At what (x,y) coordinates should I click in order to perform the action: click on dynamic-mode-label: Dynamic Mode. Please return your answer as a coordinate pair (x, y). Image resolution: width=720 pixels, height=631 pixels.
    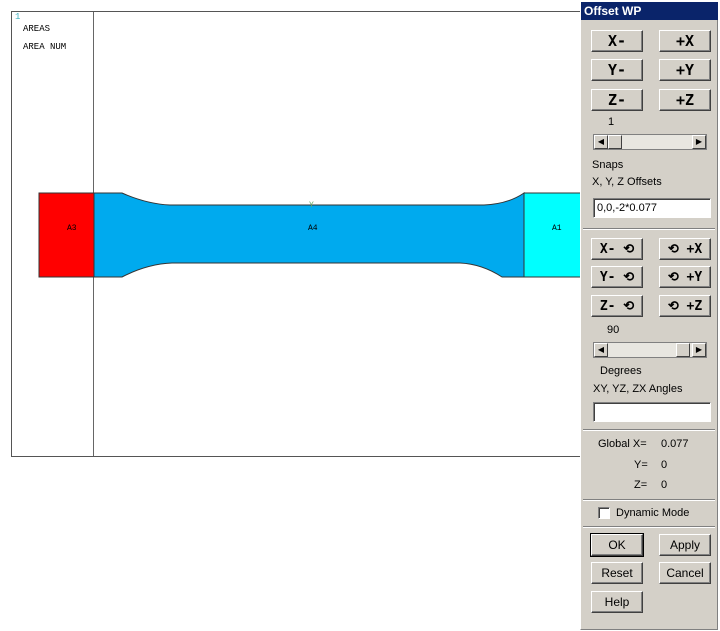
    Looking at the image, I should click on (653, 513).